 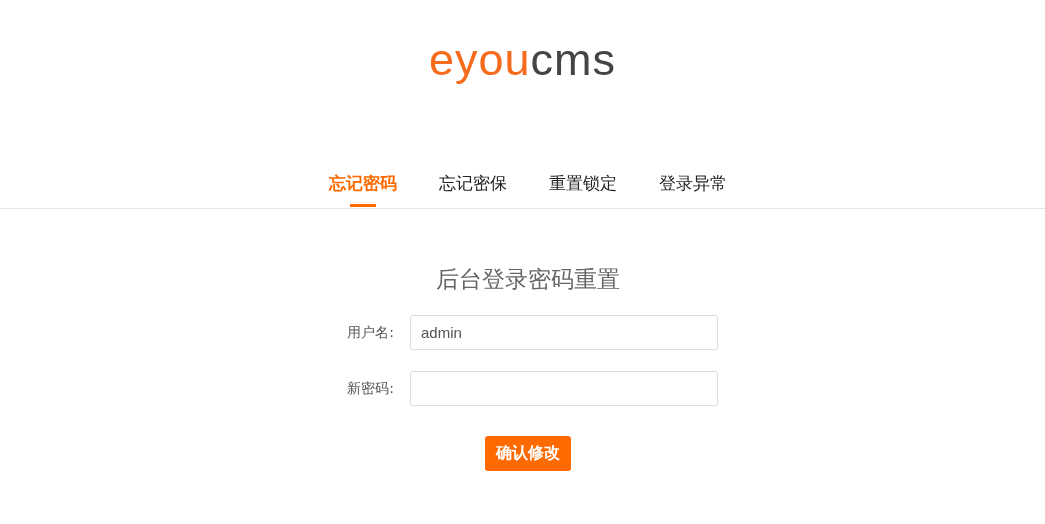 What do you see at coordinates (370, 388) in the screenshot?
I see `field-label: 新密码:` at bounding box center [370, 388].